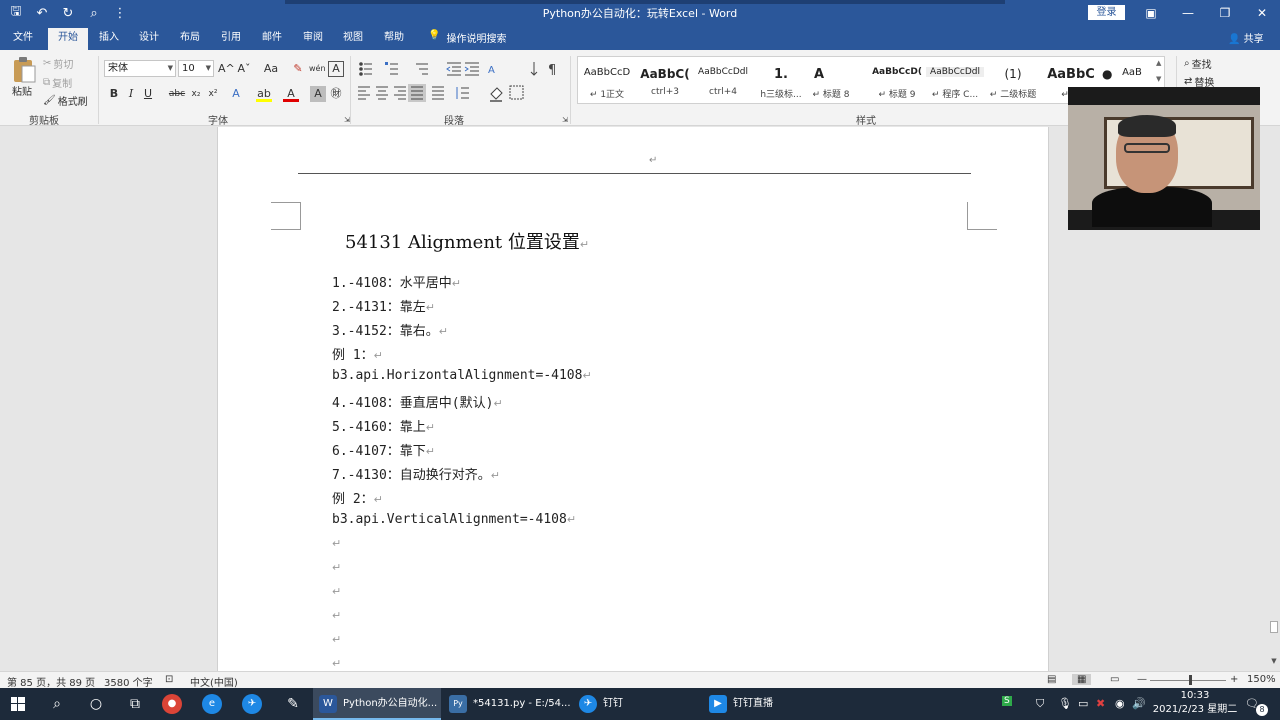 This screenshot has width=1280, height=720. I want to click on align-center-icon, so click(382, 93).